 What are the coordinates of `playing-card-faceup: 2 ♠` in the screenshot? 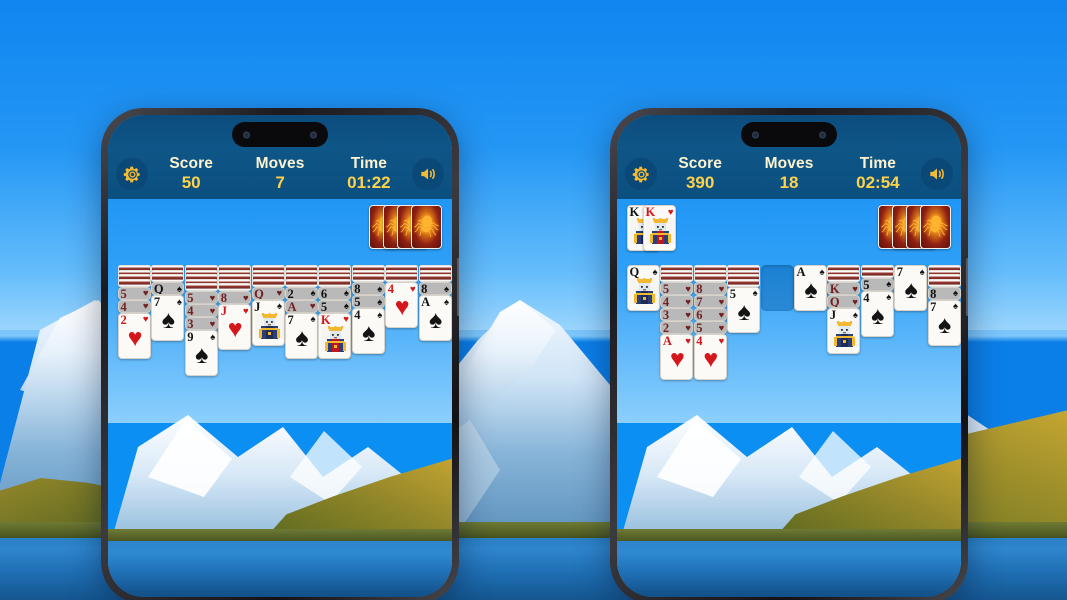 It's located at (301, 293).